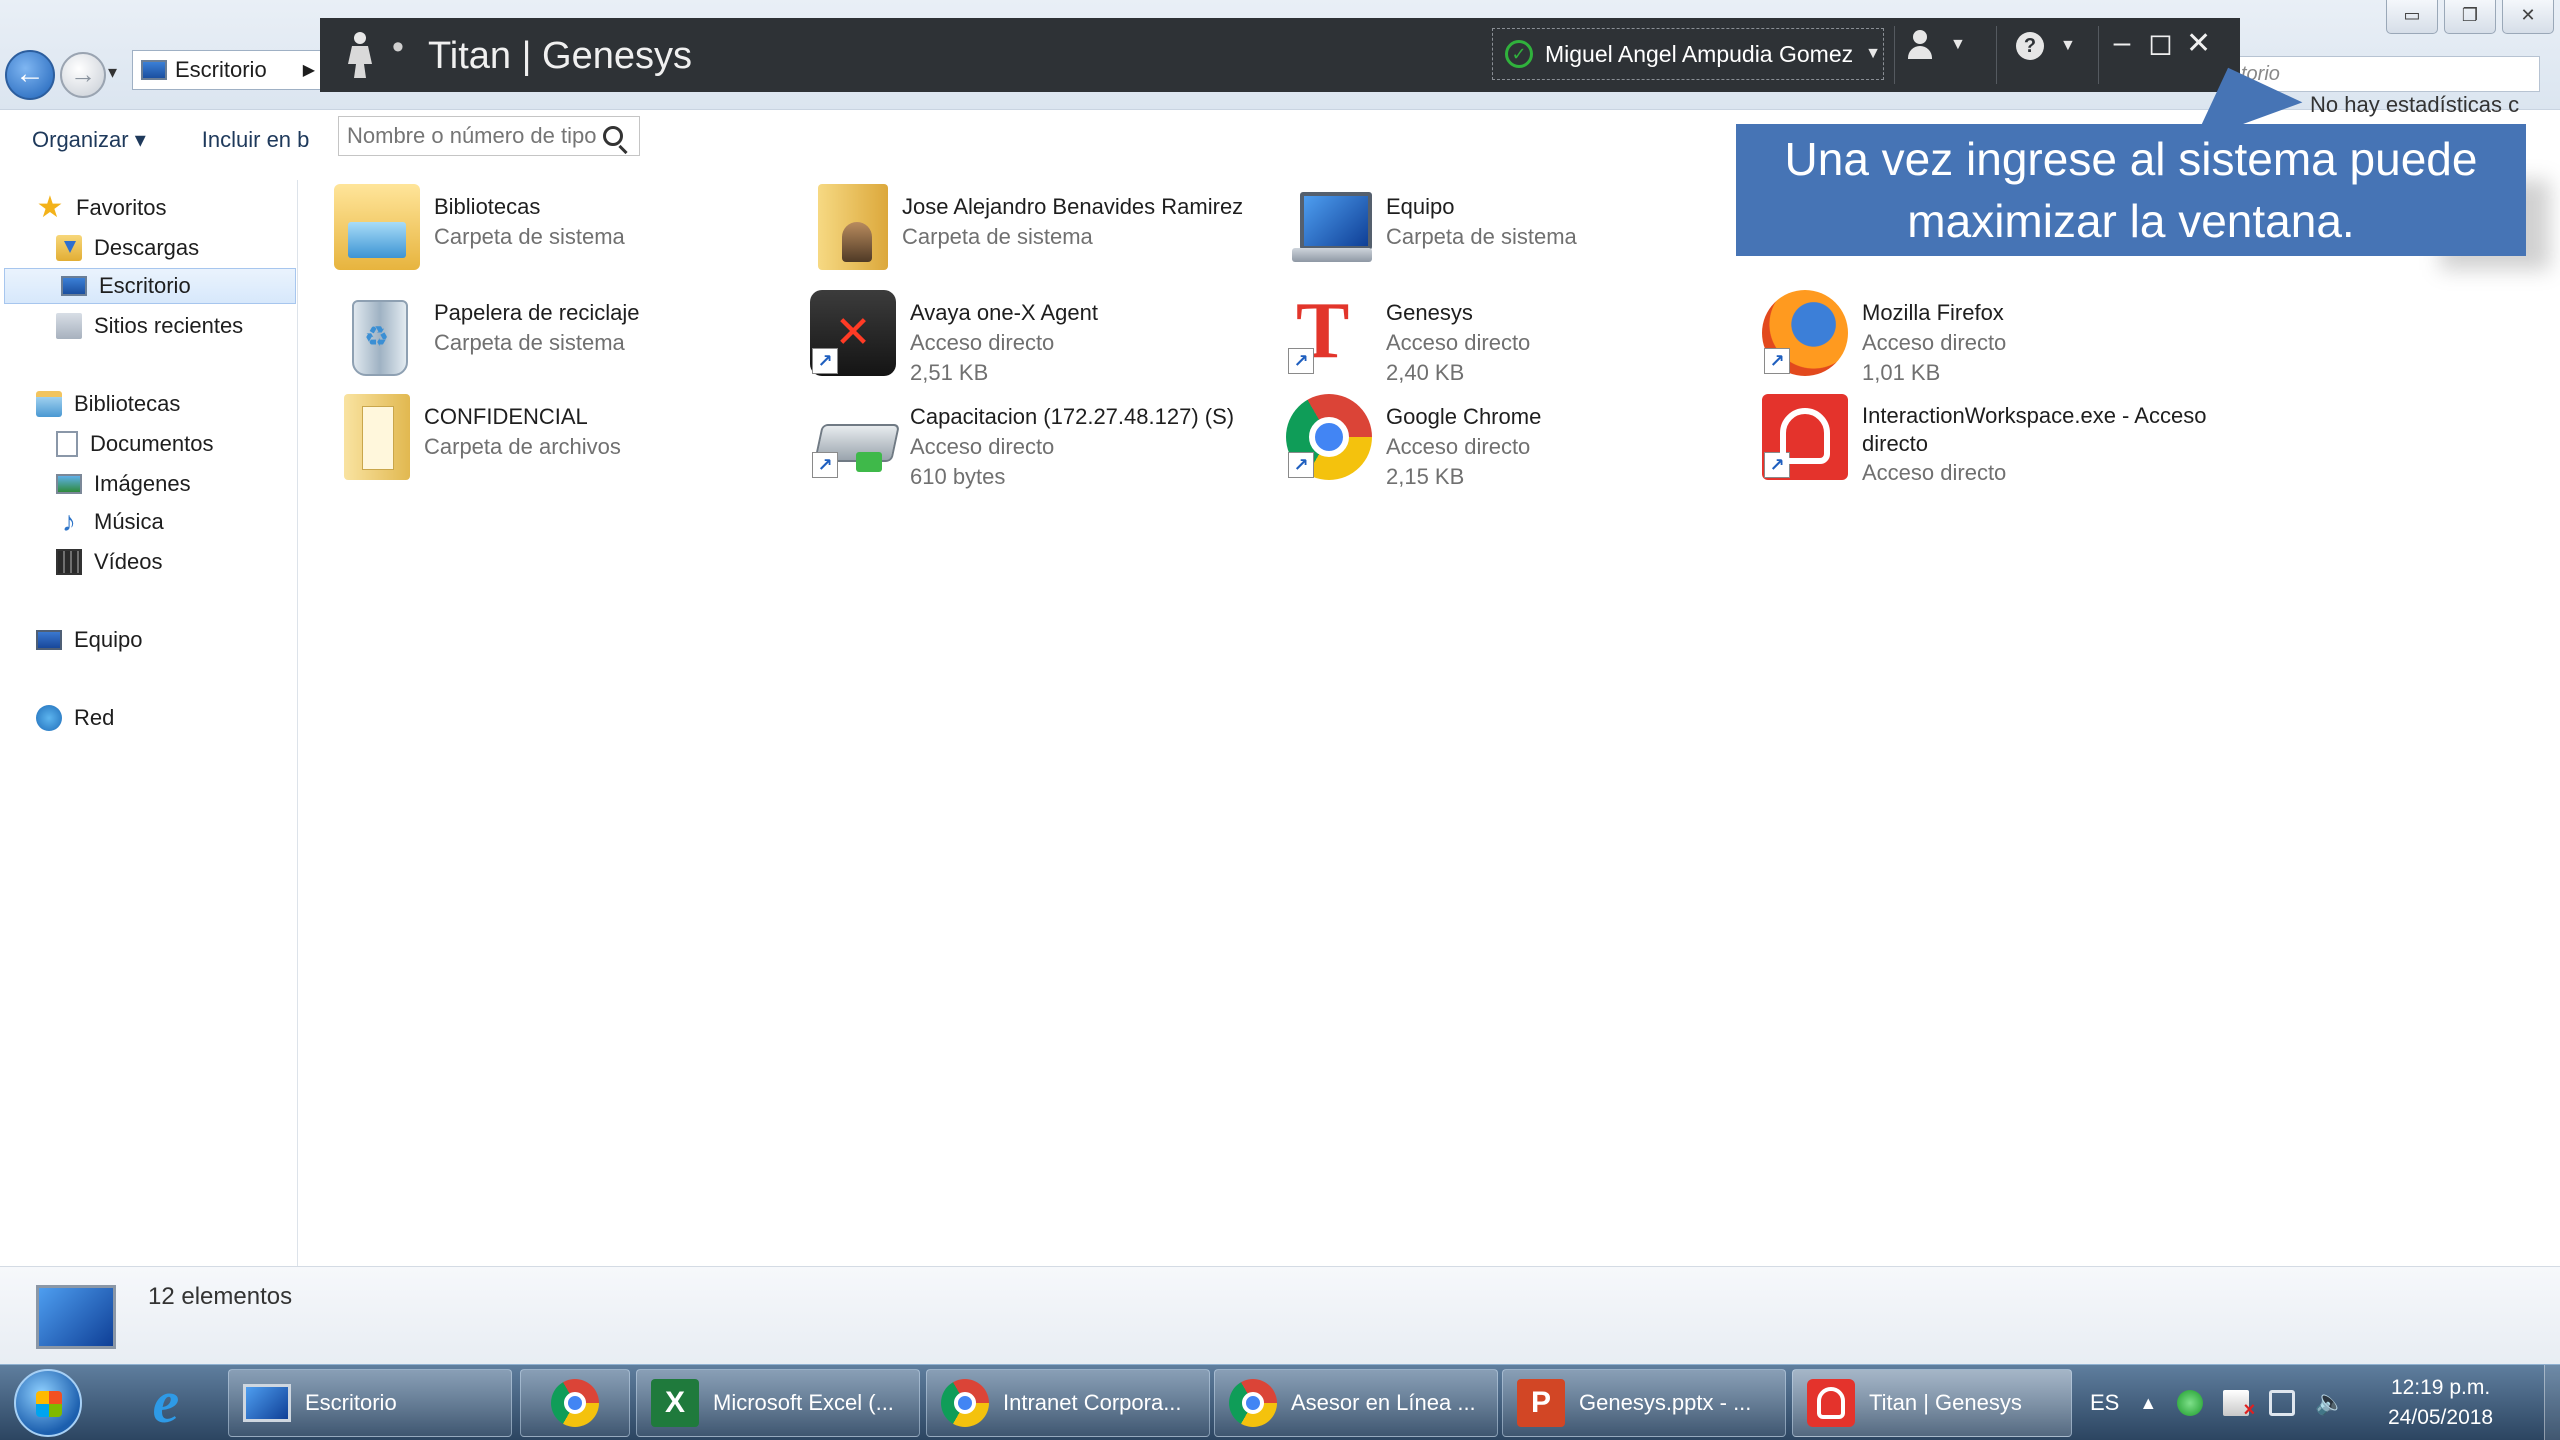  Describe the element at coordinates (82, 522) in the screenshot. I see `sidebar-item-music: ♪ Música` at that location.